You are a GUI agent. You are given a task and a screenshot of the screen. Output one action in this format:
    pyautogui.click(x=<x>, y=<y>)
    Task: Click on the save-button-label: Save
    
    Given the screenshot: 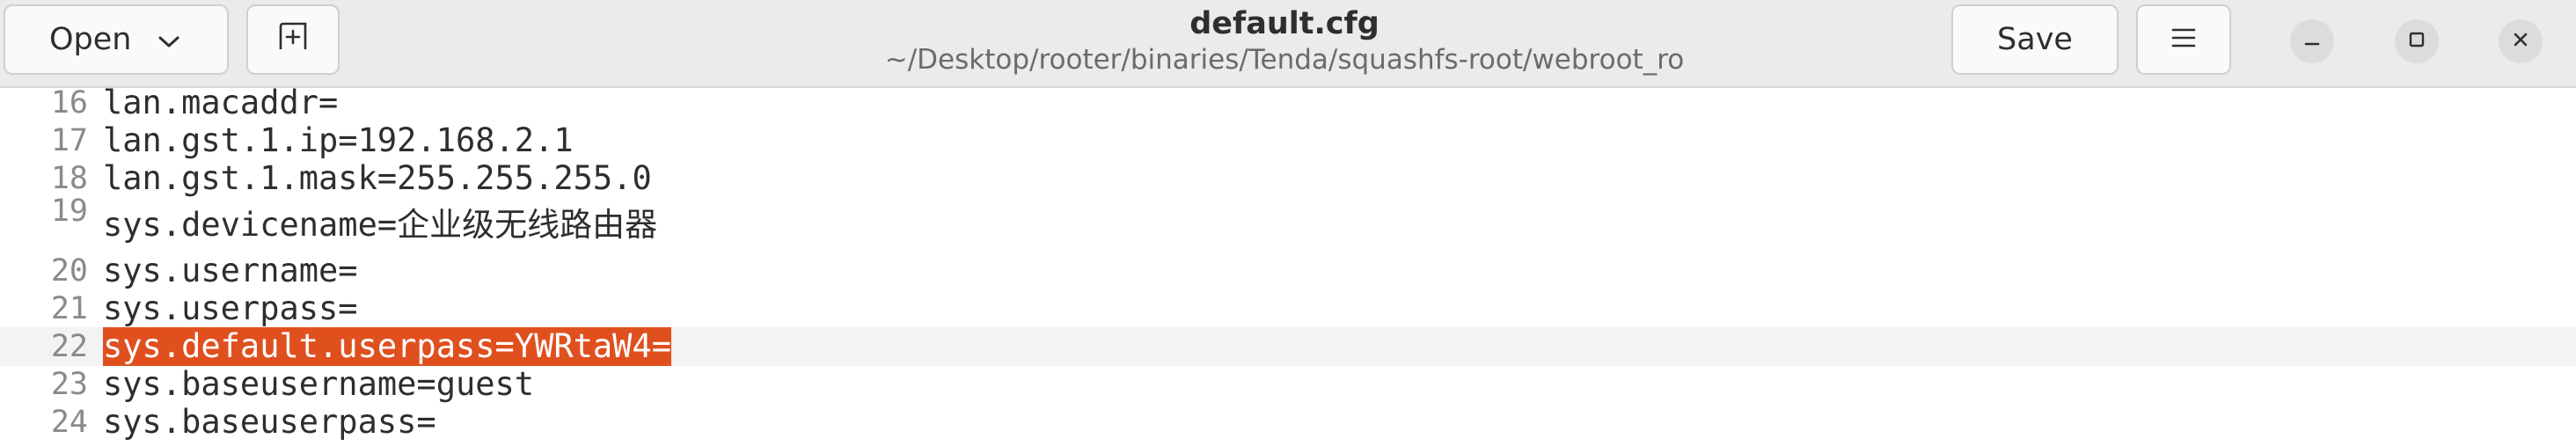 What is the action you would take?
    pyautogui.click(x=2035, y=39)
    